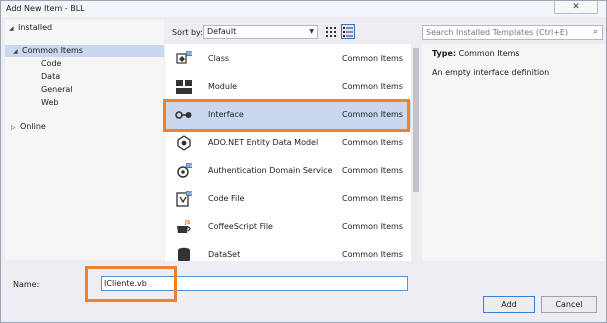 The width and height of the screenshot is (607, 323). I want to click on tree-item-general: General, so click(57, 90).